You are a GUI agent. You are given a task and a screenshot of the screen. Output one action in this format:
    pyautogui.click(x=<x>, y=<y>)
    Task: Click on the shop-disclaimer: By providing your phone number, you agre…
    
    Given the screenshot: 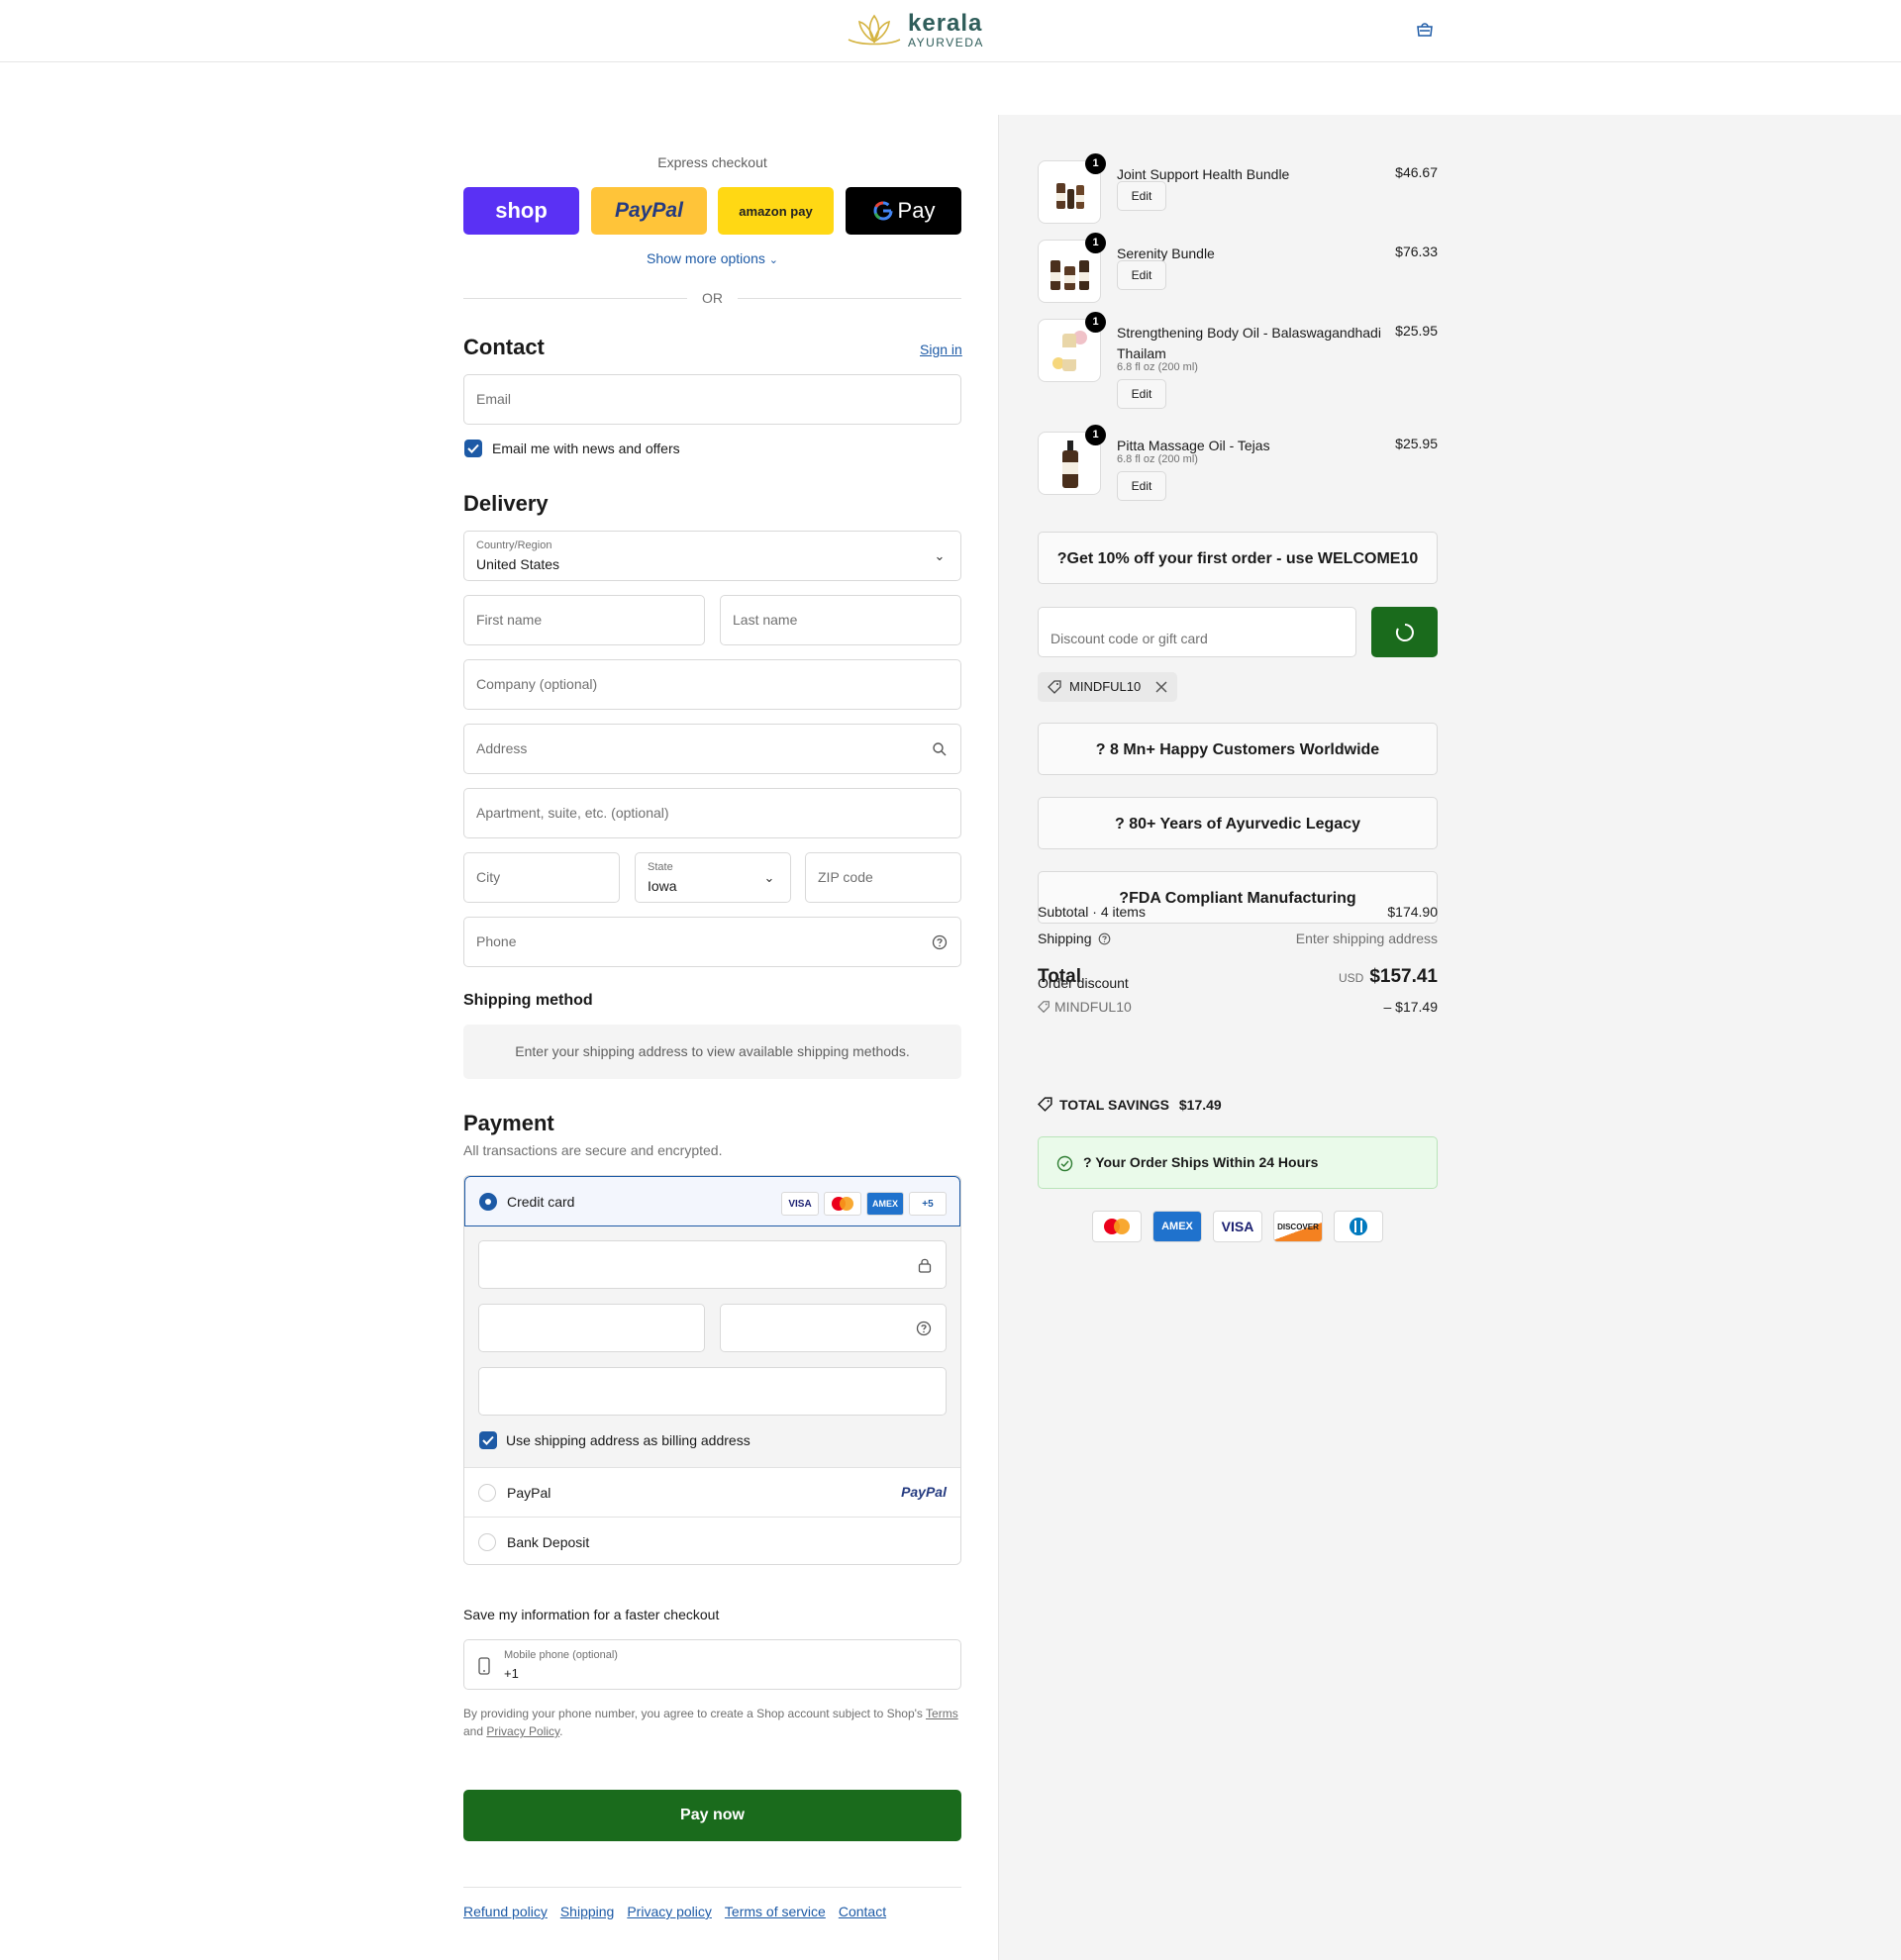 What is the action you would take?
    pyautogui.click(x=712, y=1722)
    